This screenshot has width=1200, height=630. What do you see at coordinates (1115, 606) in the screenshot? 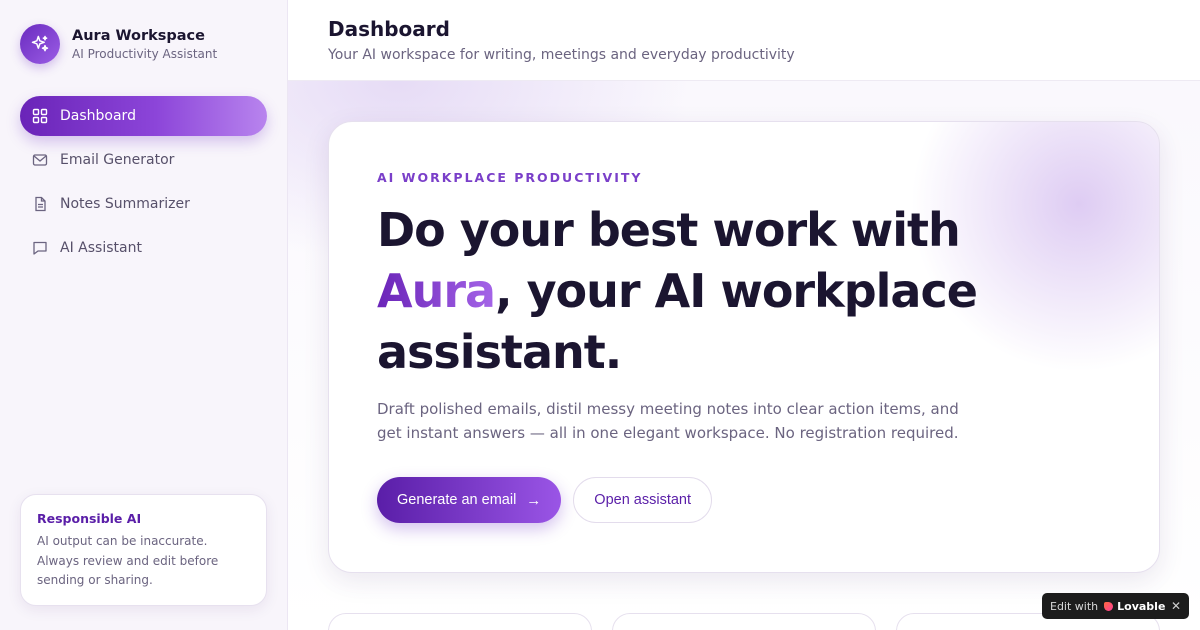
I see `edit-with-lovable-badge: Edit with Lovable ✕` at bounding box center [1115, 606].